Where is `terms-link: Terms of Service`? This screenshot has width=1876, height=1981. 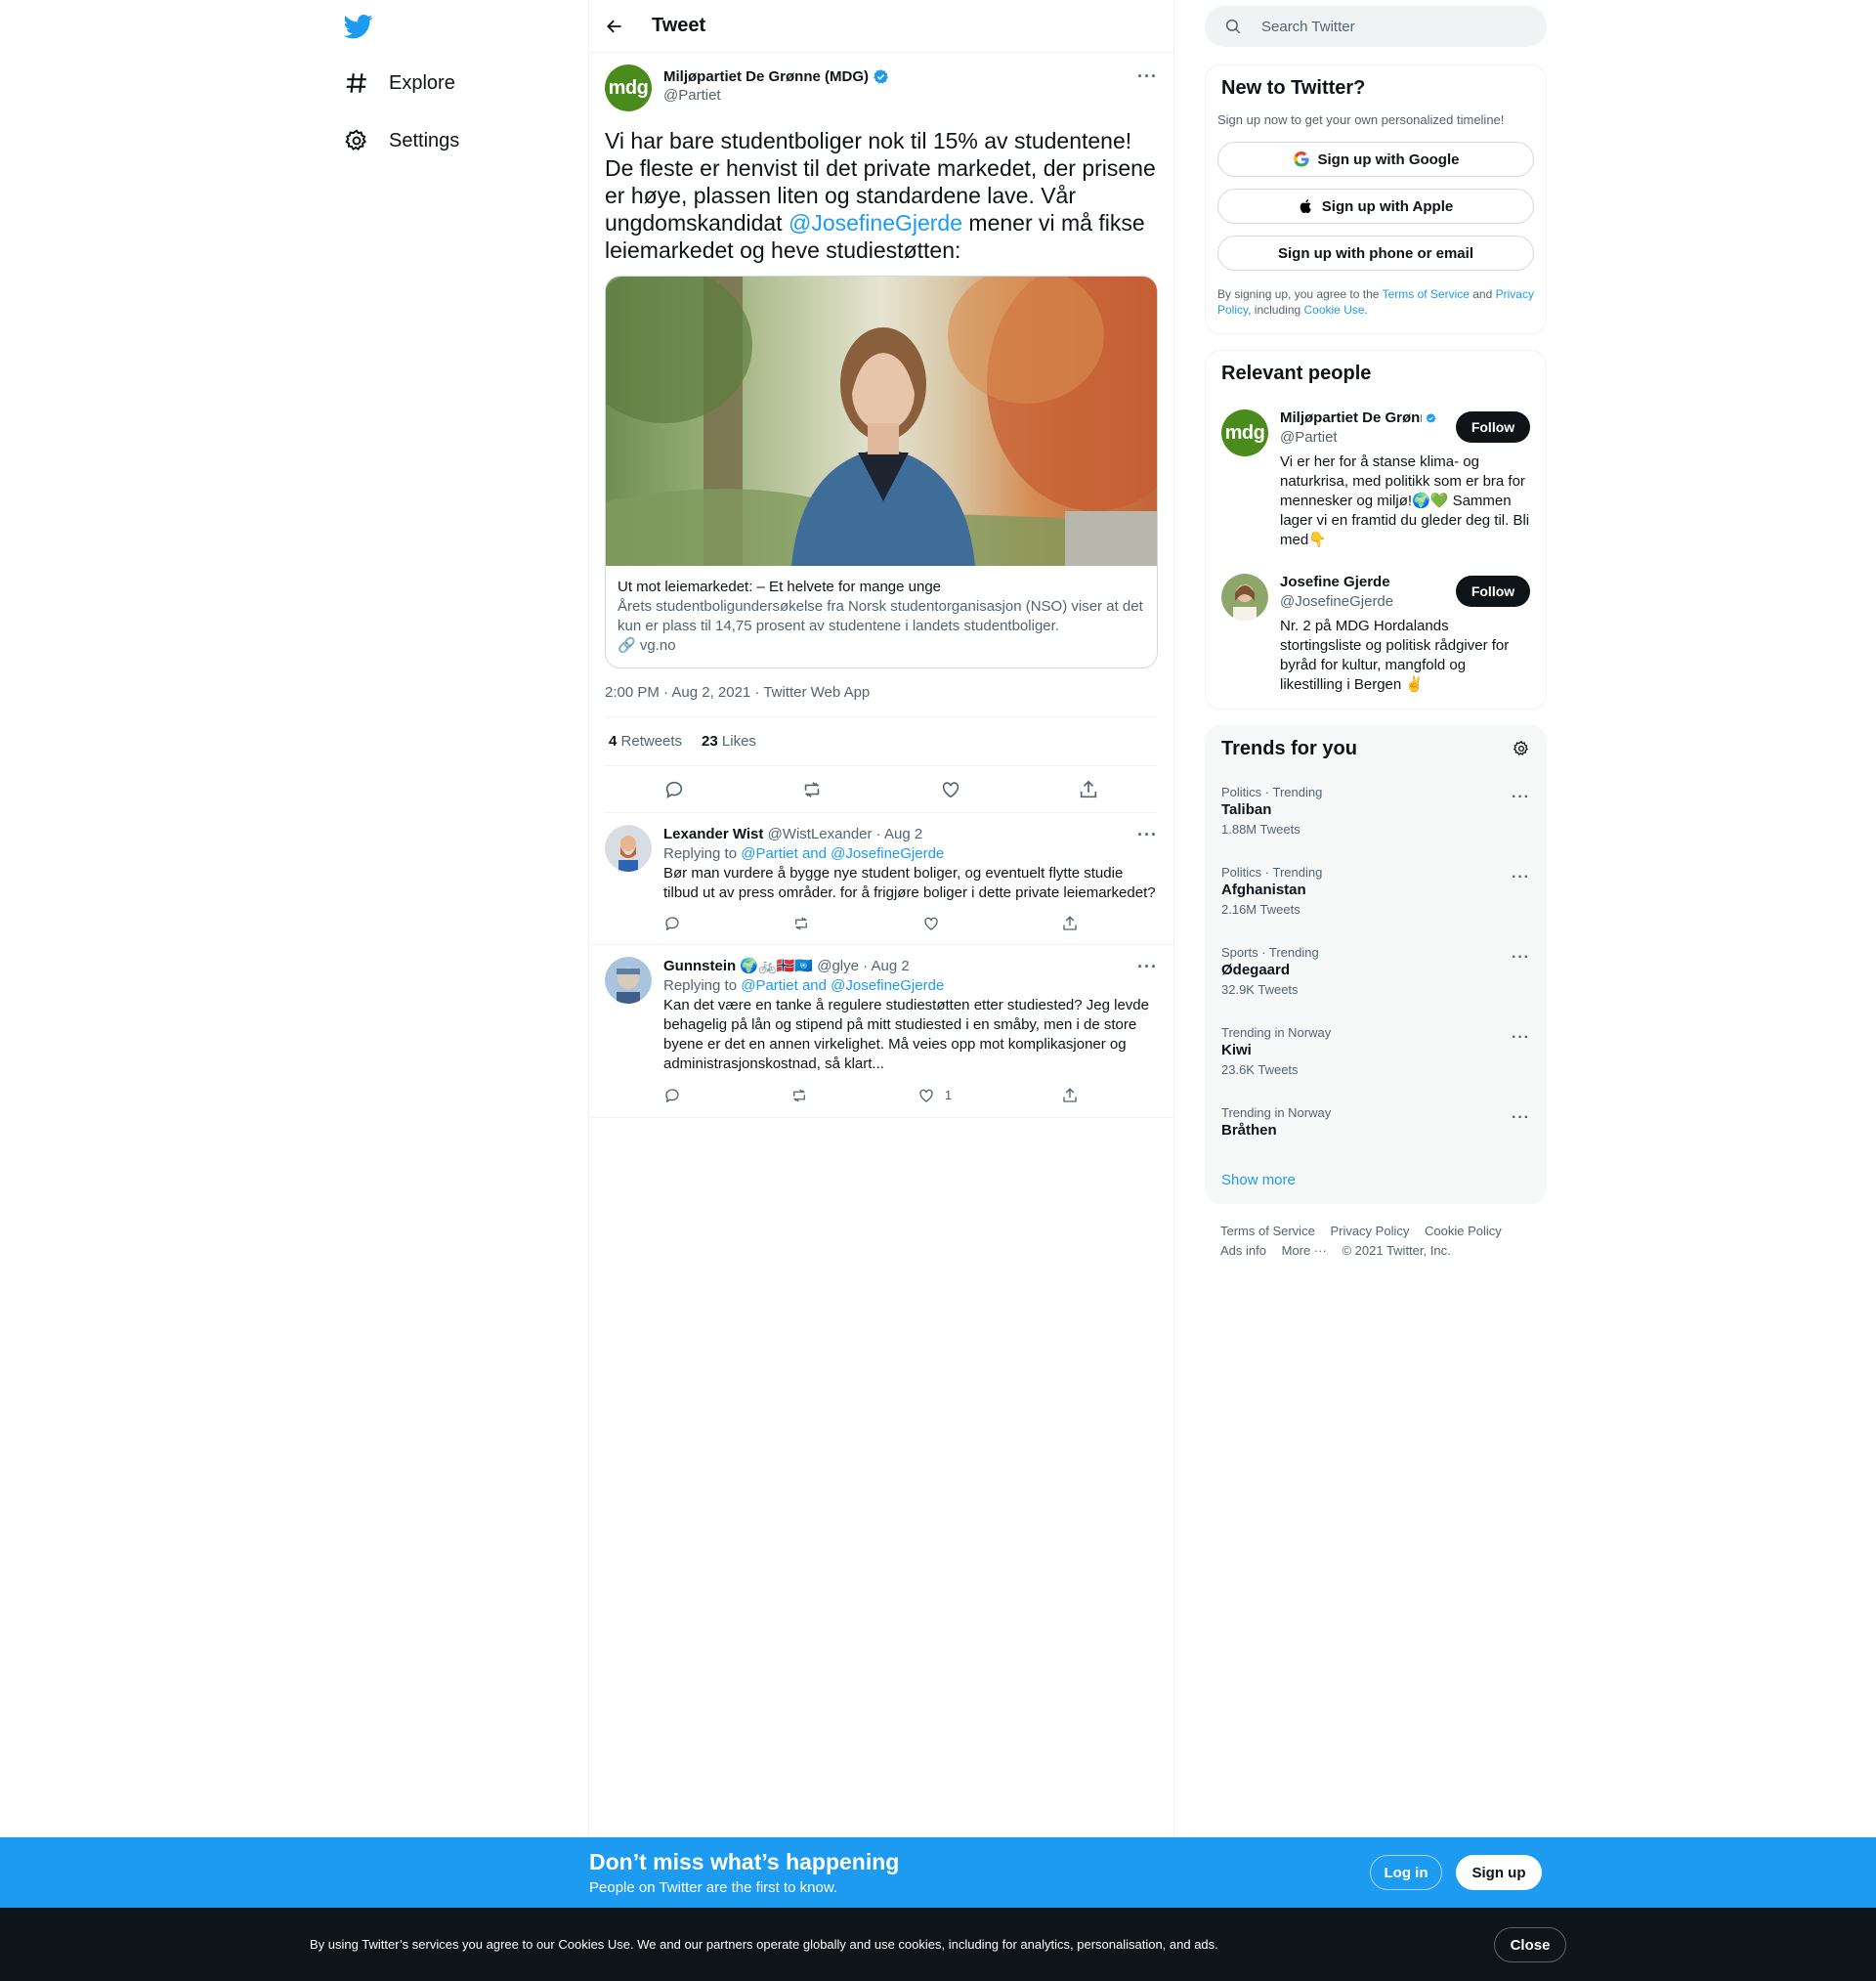
terms-link: Terms of Service is located at coordinates (1426, 294).